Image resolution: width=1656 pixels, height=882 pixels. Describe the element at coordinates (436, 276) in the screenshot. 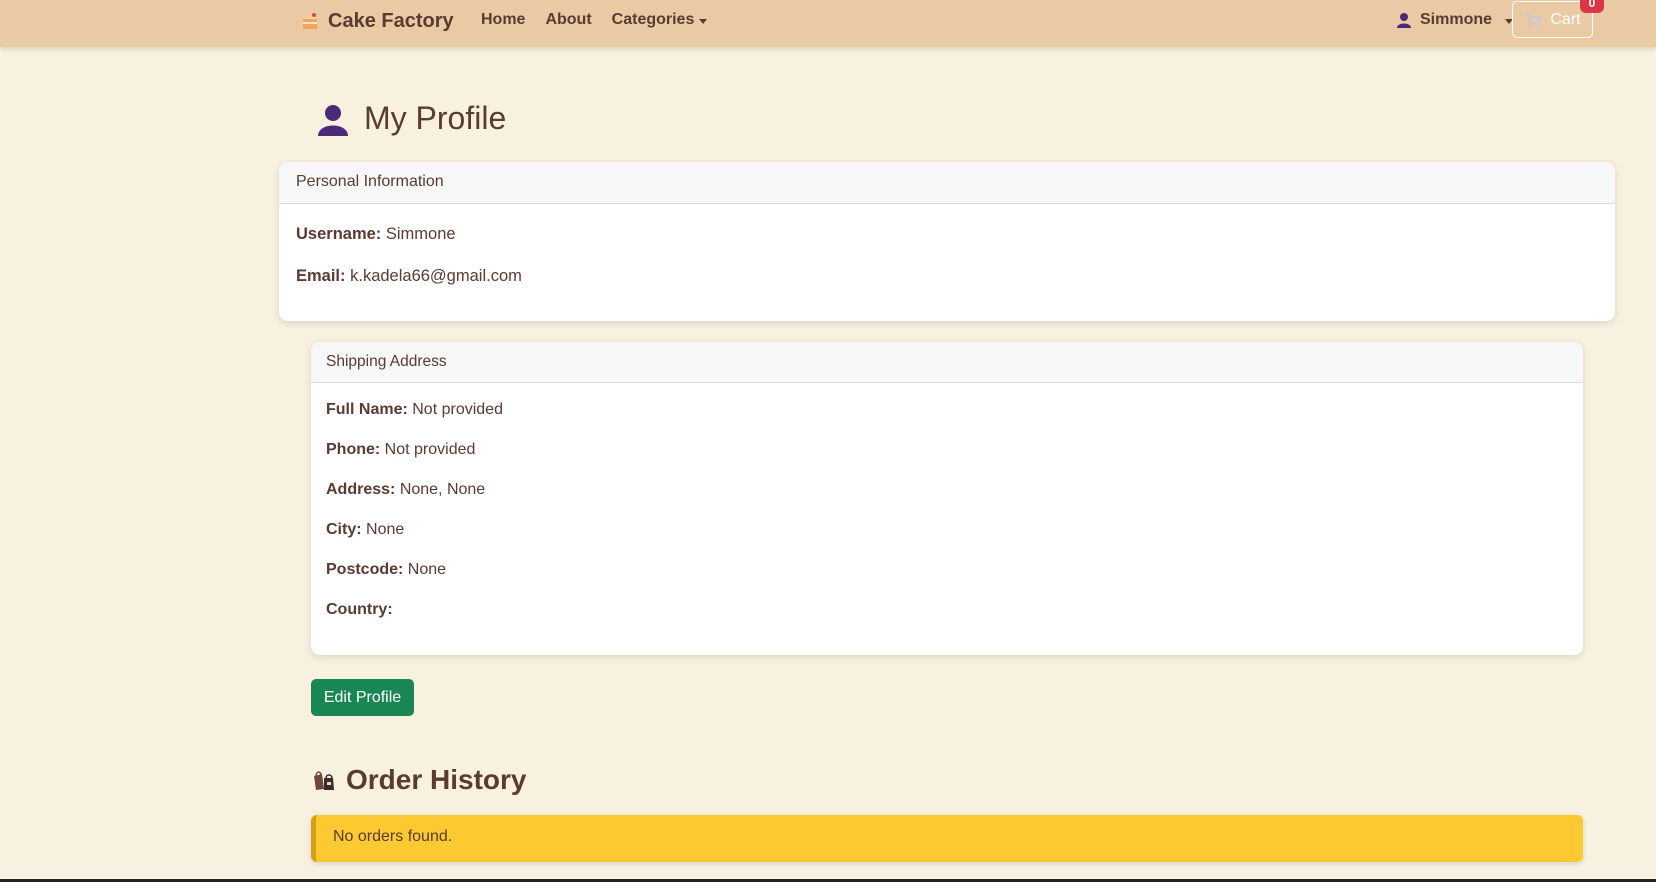

I see `email-value: k.kadela66@gmail.com` at that location.